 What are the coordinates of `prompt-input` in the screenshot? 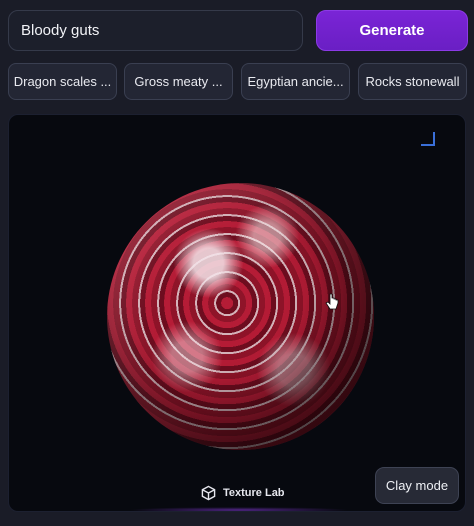 It's located at (155, 30).